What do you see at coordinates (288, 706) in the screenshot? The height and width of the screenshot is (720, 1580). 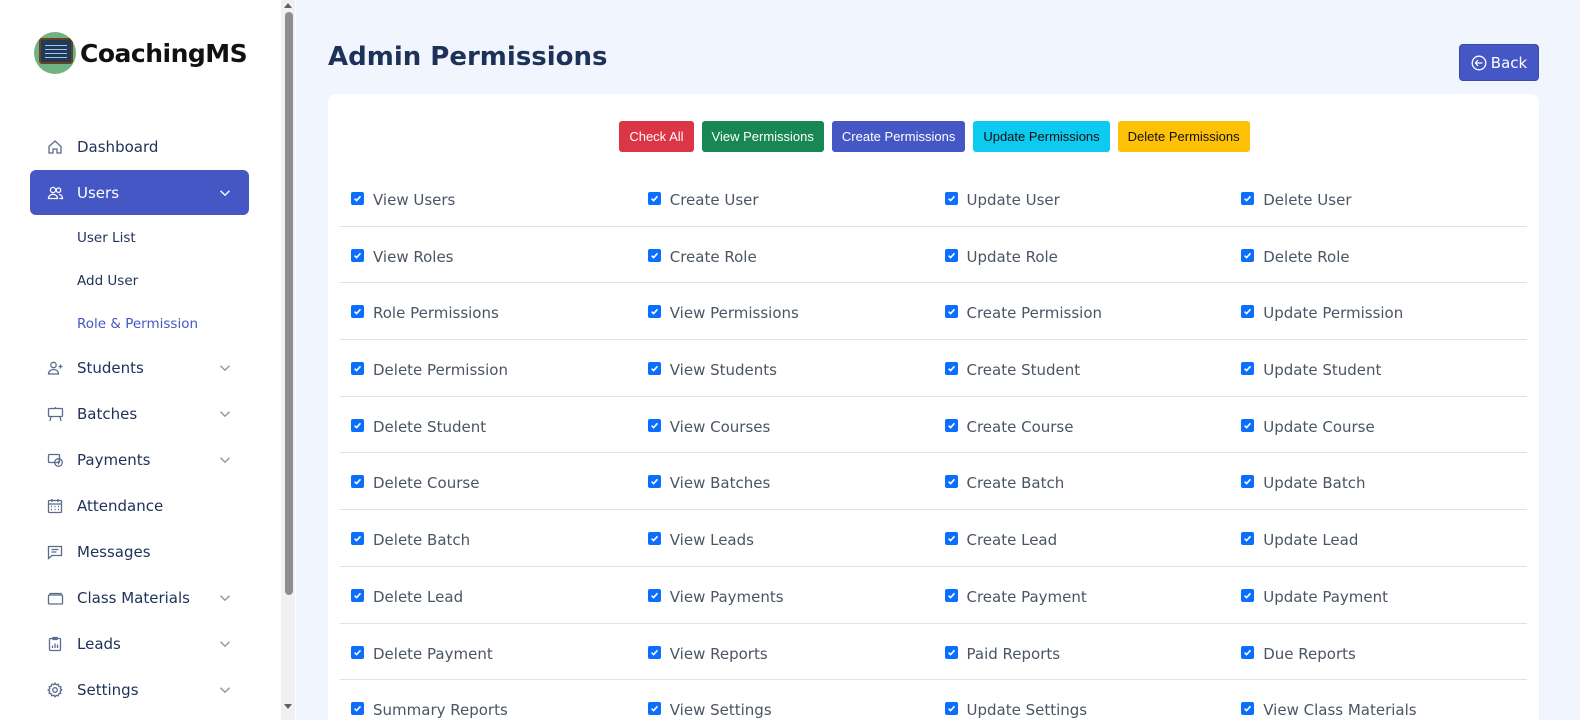 I see `scroll-down-arrow-icon` at bounding box center [288, 706].